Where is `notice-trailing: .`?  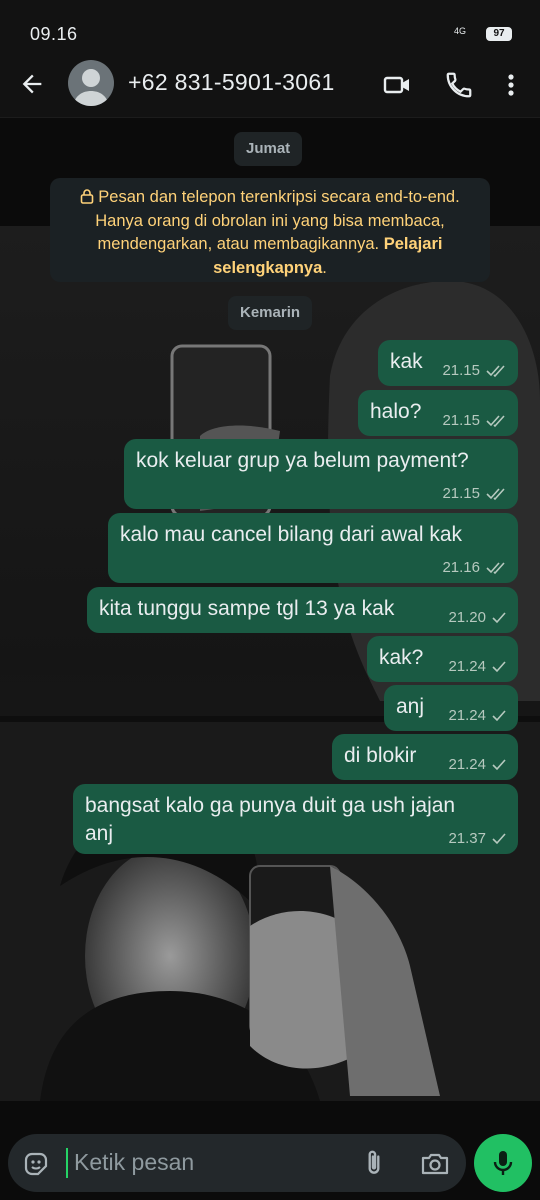 notice-trailing: . is located at coordinates (324, 267).